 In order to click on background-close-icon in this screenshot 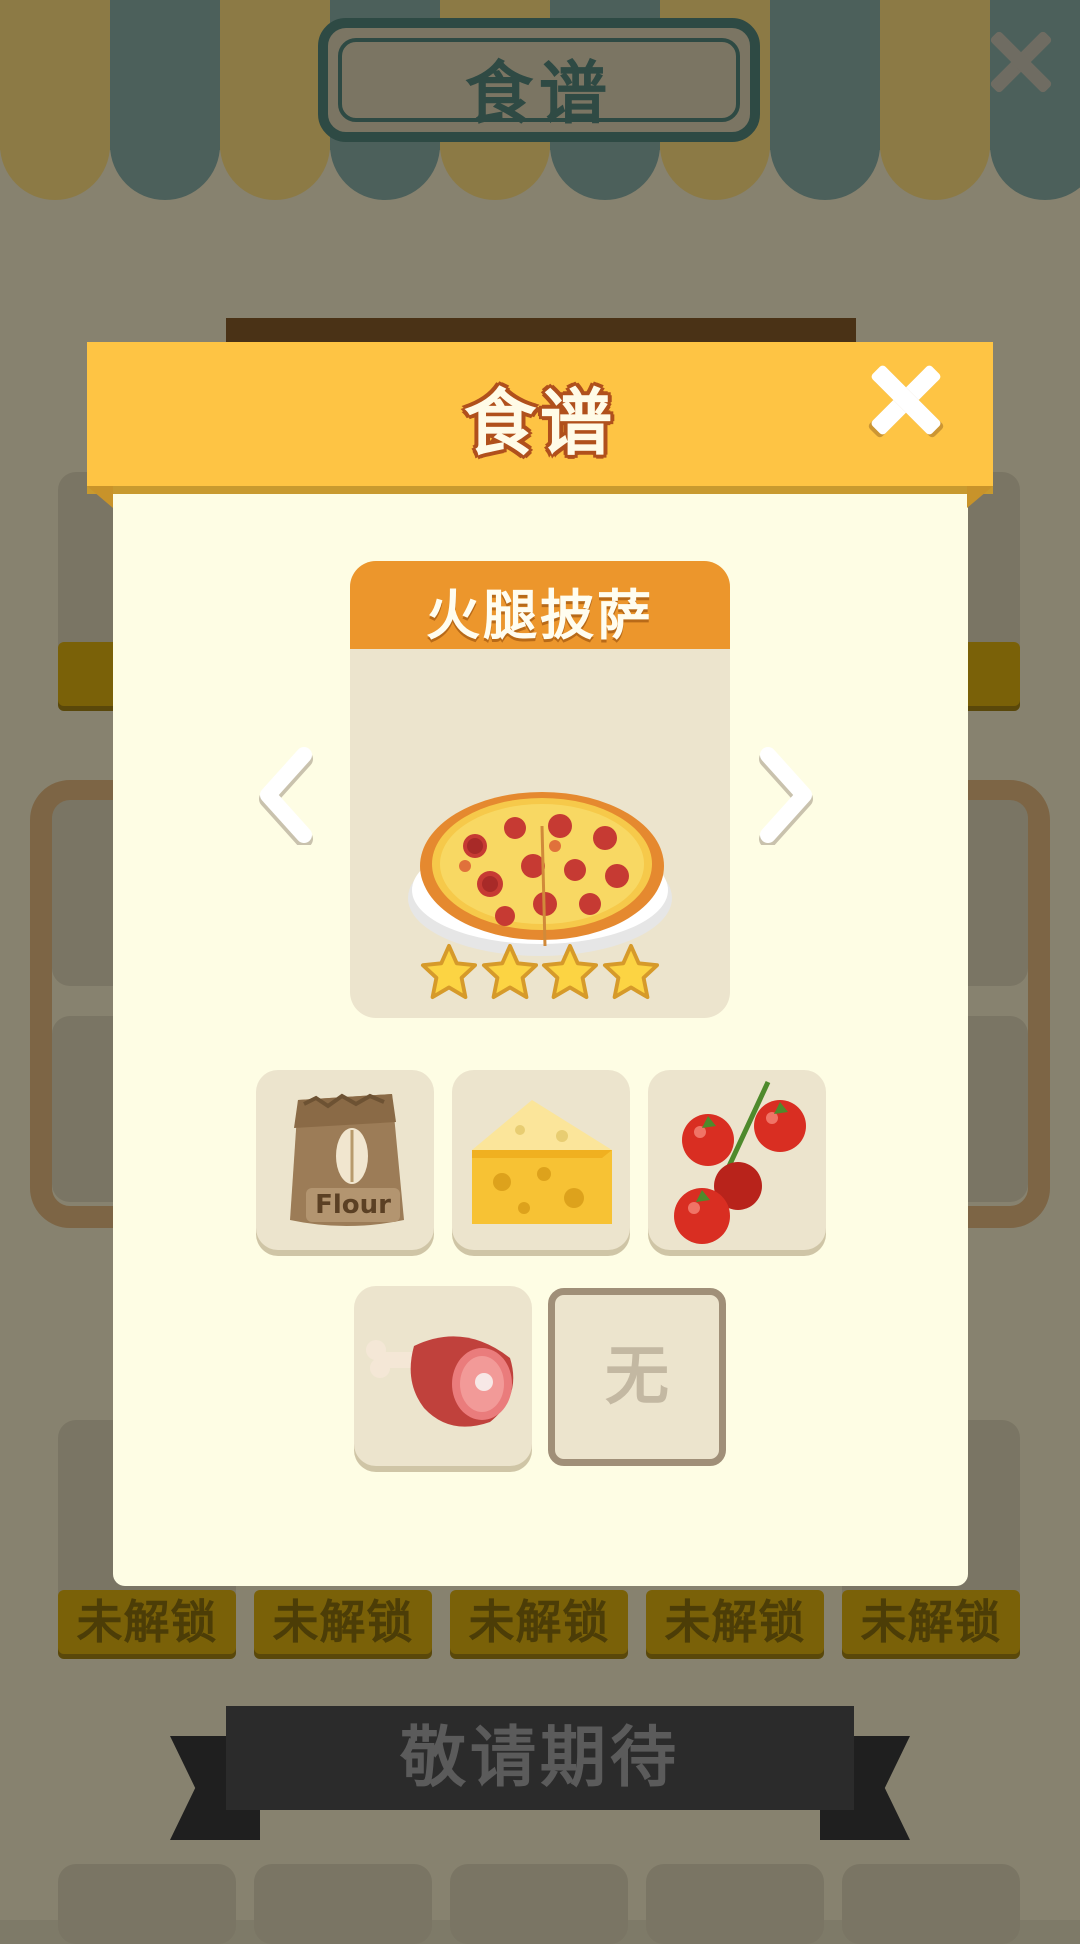, I will do `click(1019, 61)`.